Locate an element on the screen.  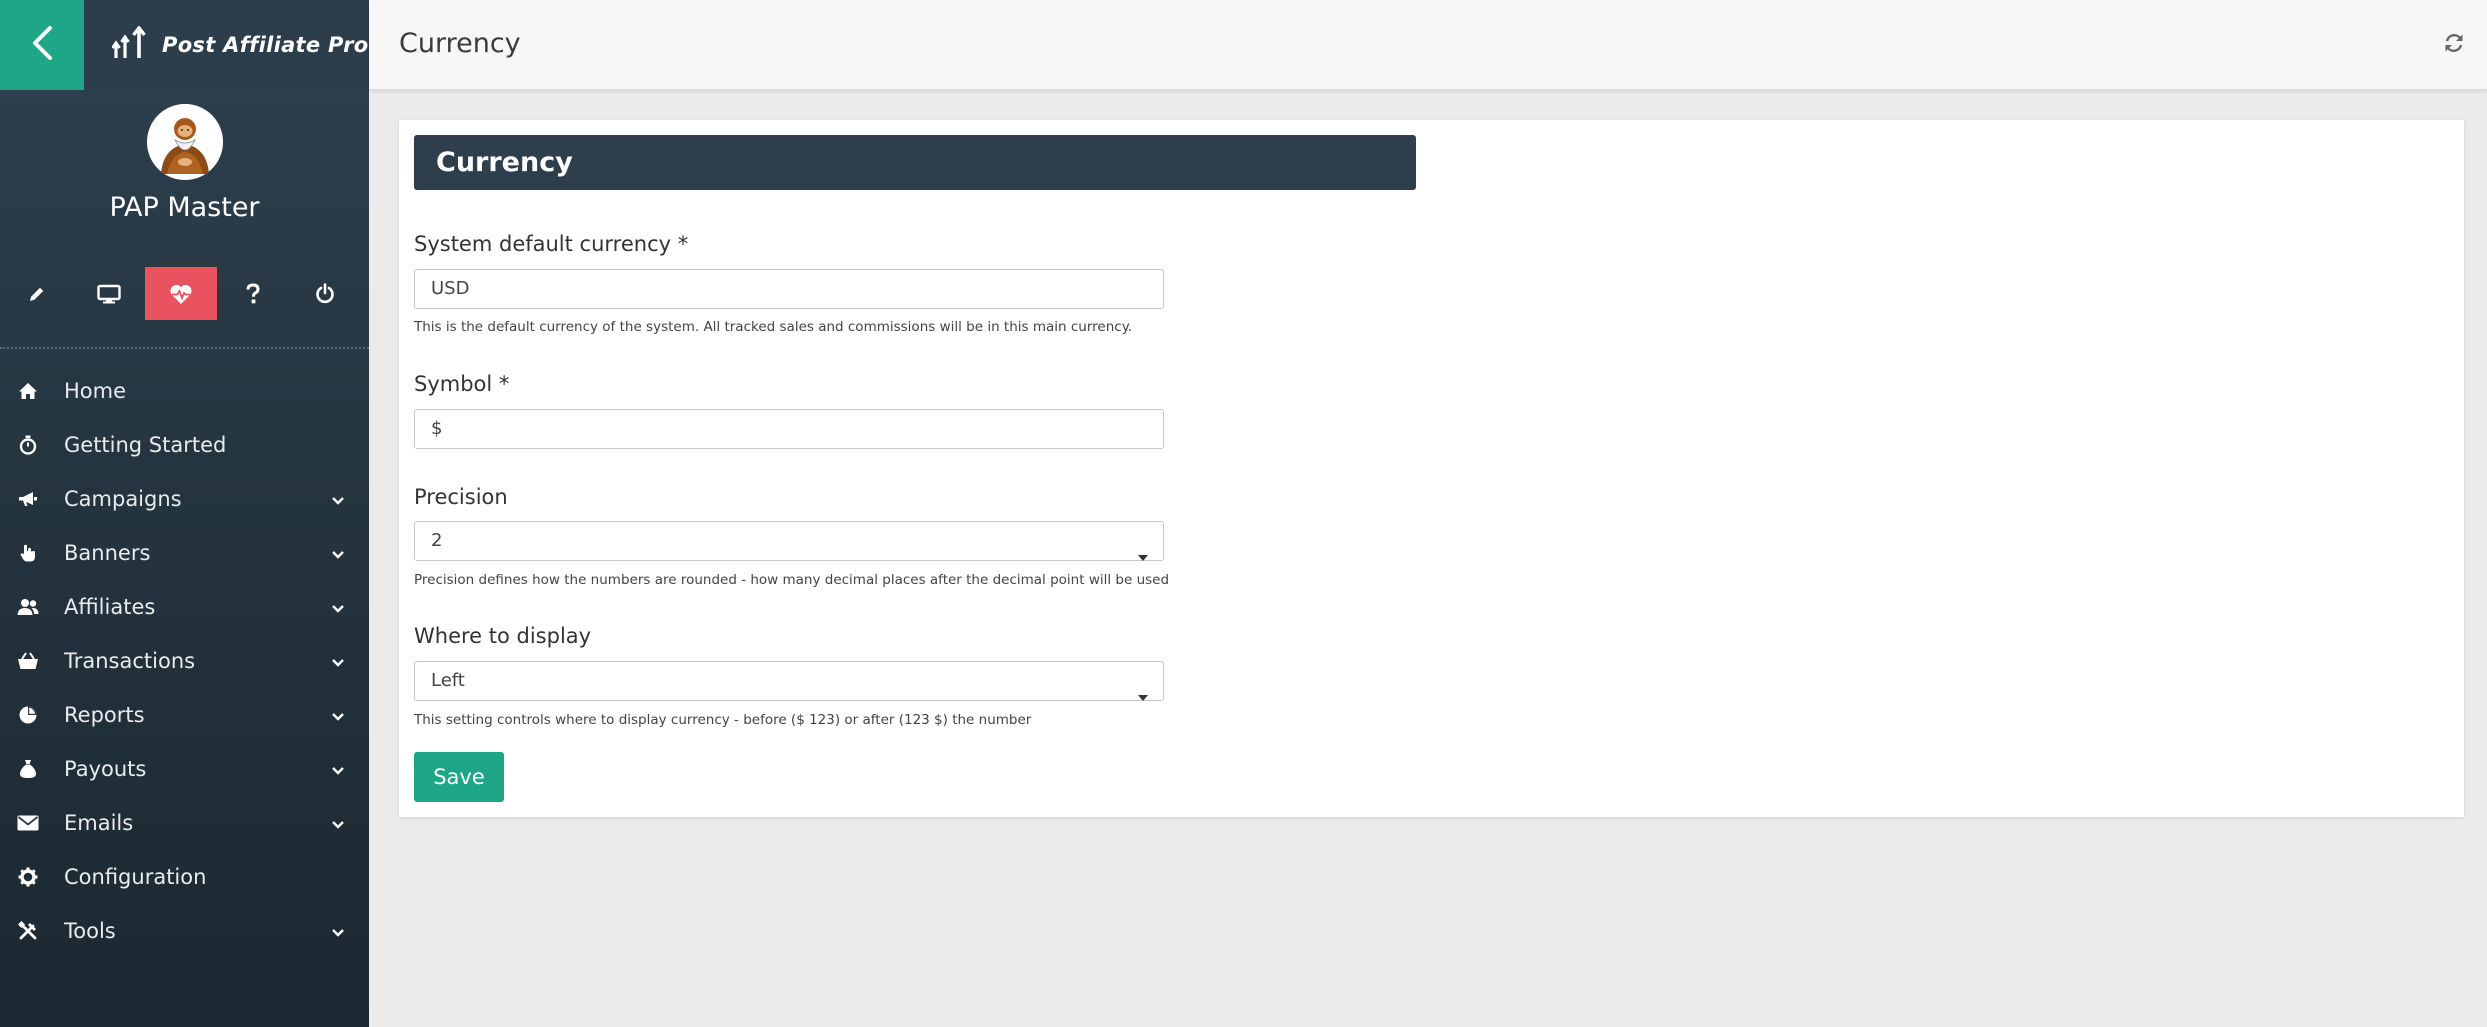
page-header: Currency is located at coordinates (1428, 45).